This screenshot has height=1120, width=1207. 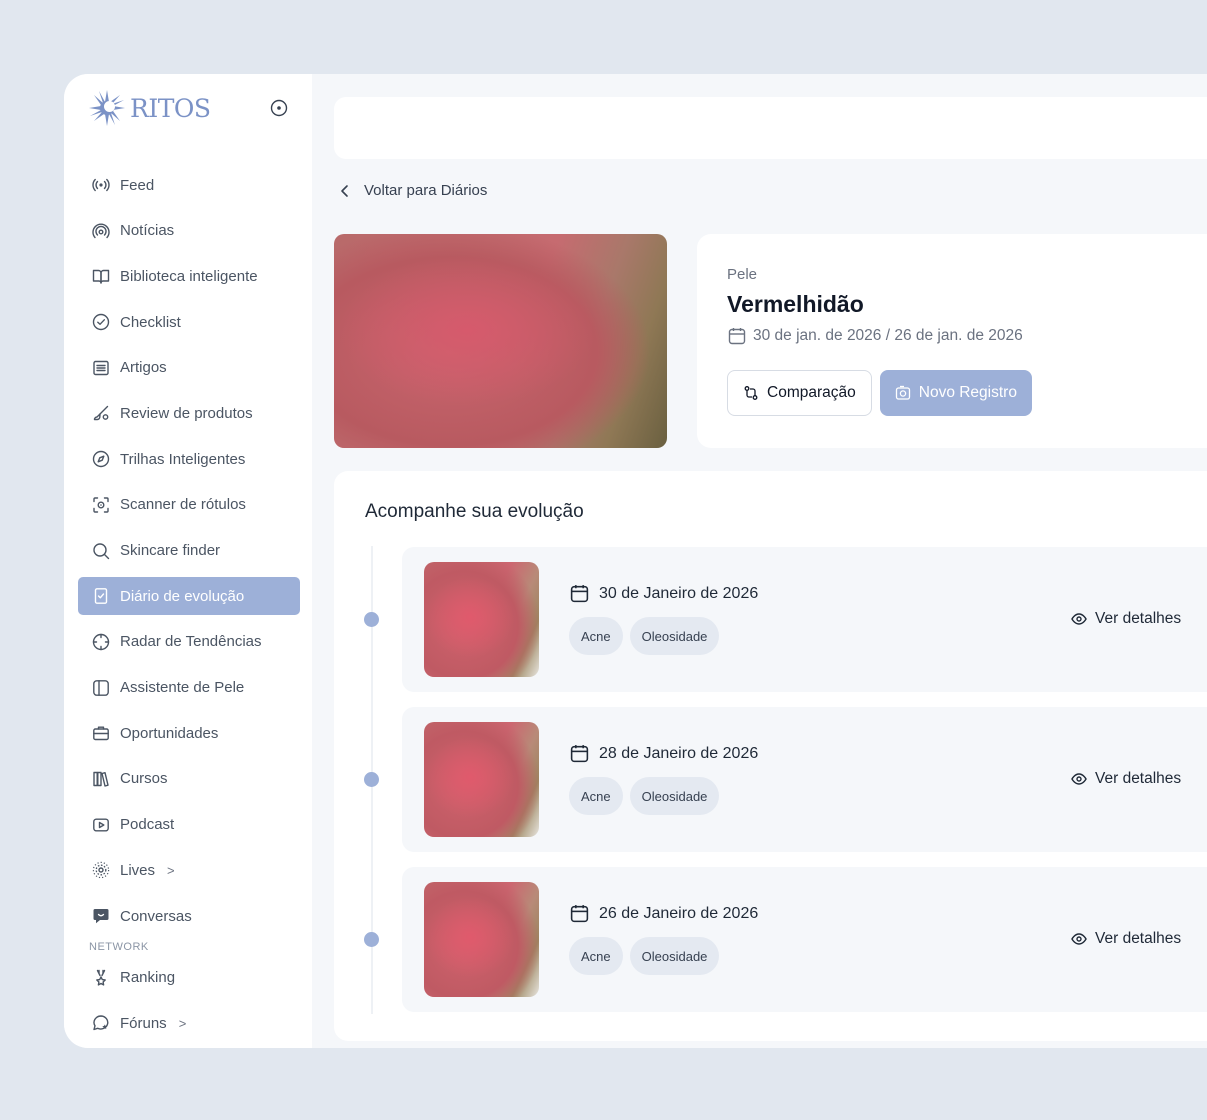 I want to click on top-bar, so click(x=770, y=128).